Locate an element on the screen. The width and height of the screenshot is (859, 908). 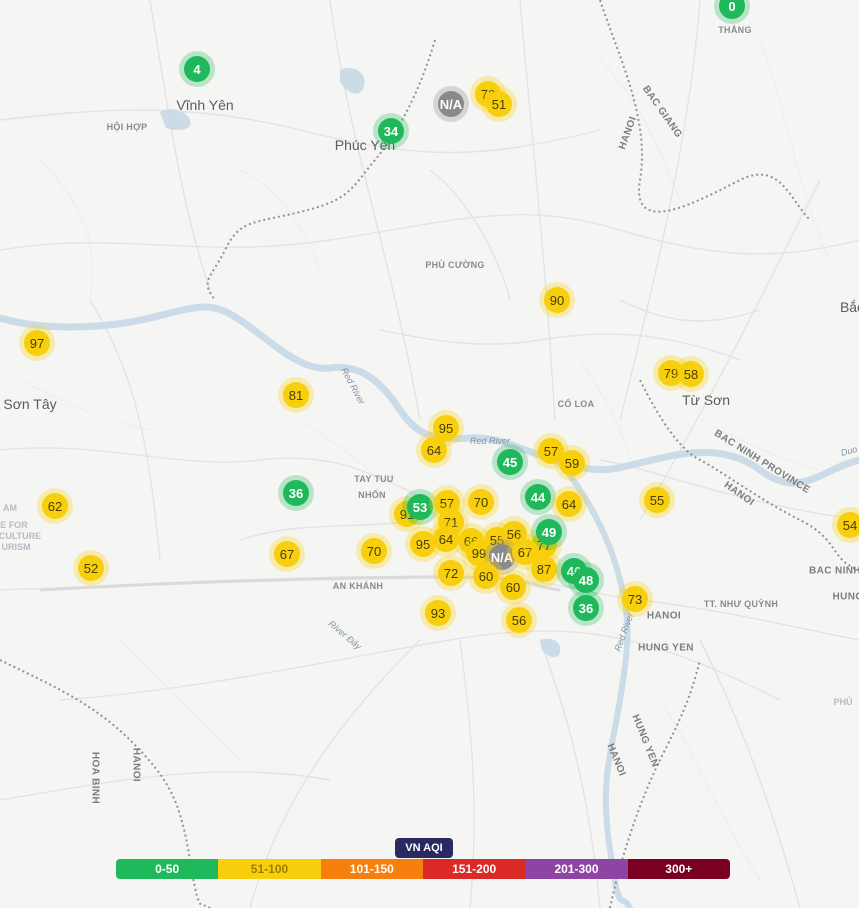
aqi-marker: 97 is located at coordinates (37, 343).